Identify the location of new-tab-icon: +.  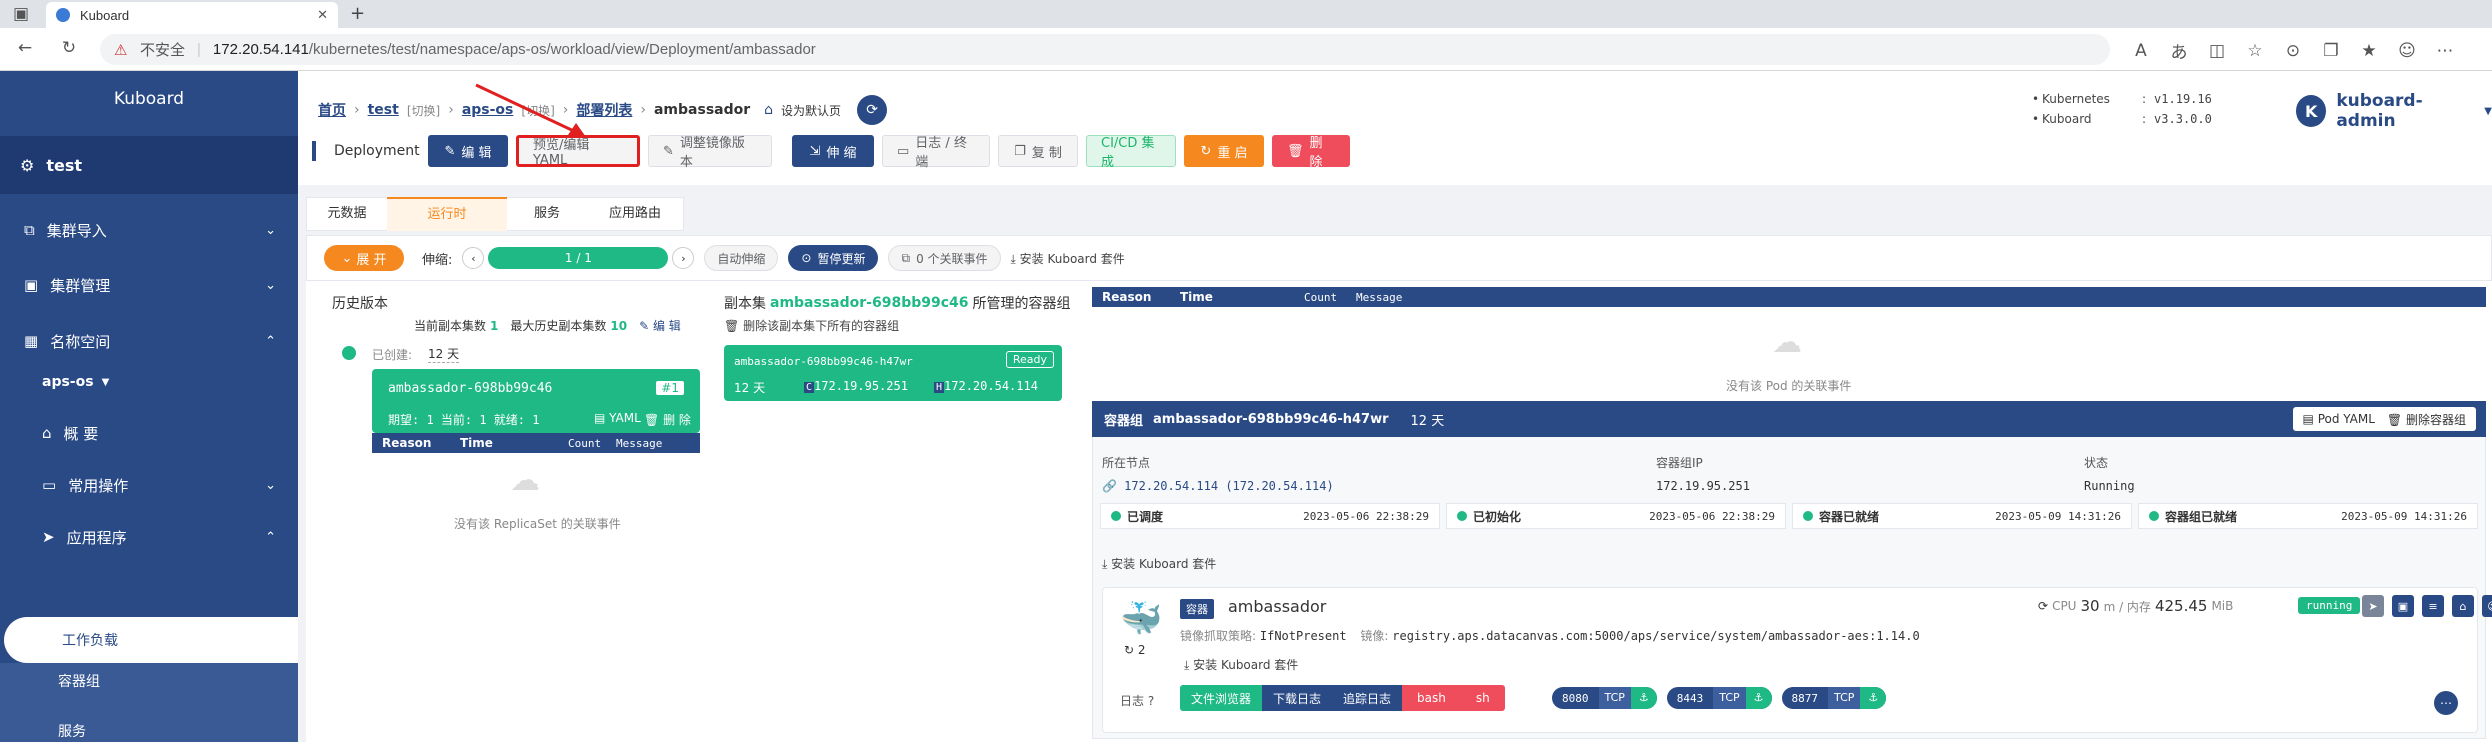
(357, 13).